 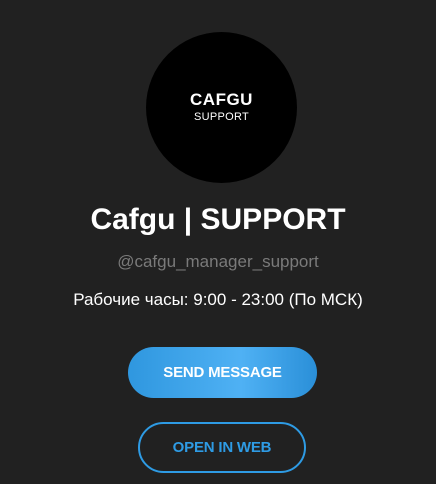 What do you see at coordinates (218, 299) in the screenshot?
I see `profile-description: Рабочие часы: 9:00 - 23:00 (По МСК)` at bounding box center [218, 299].